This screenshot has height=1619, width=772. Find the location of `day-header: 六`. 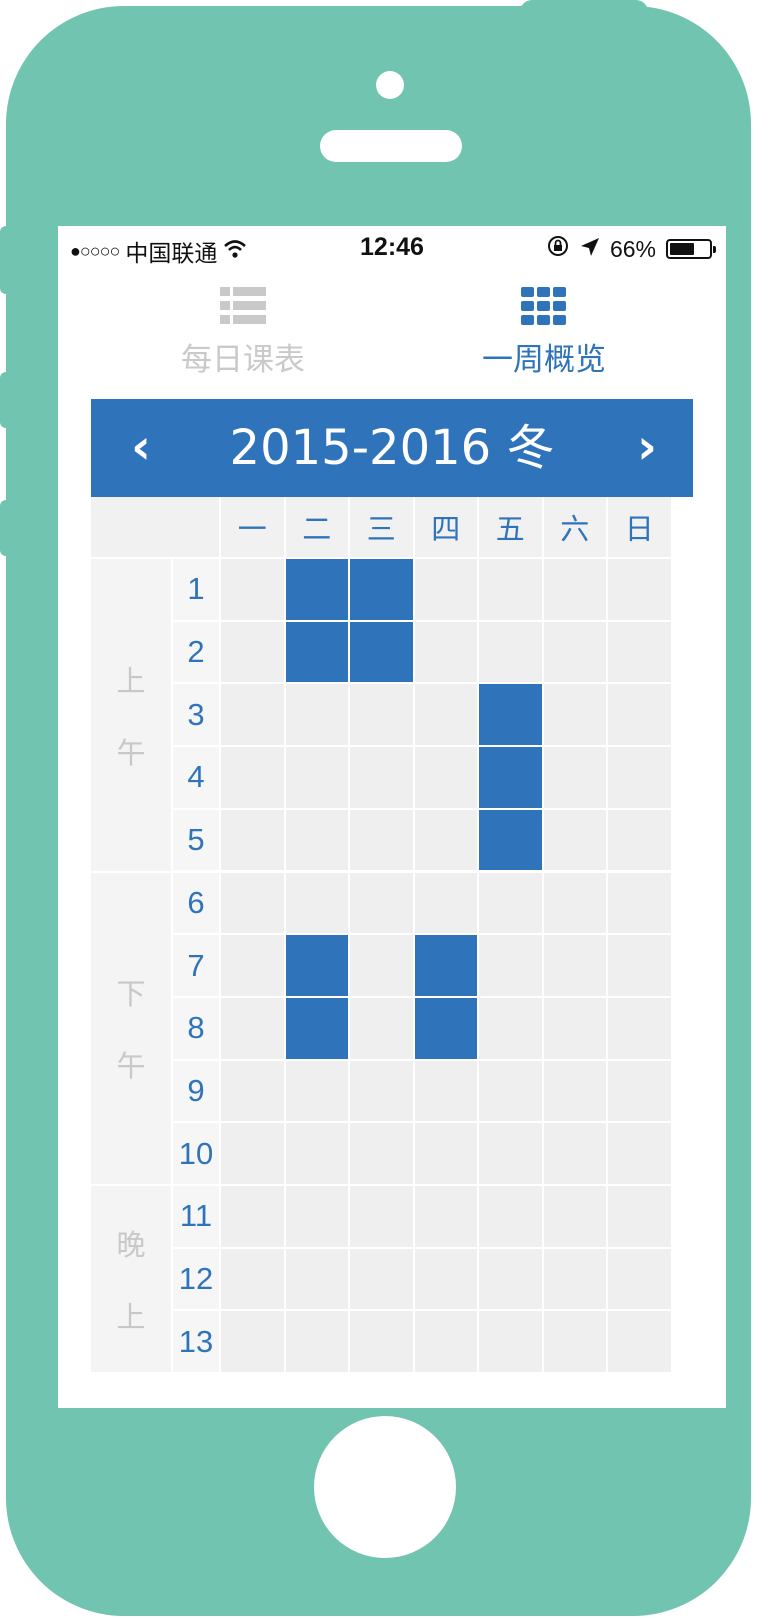

day-header: 六 is located at coordinates (574, 527).